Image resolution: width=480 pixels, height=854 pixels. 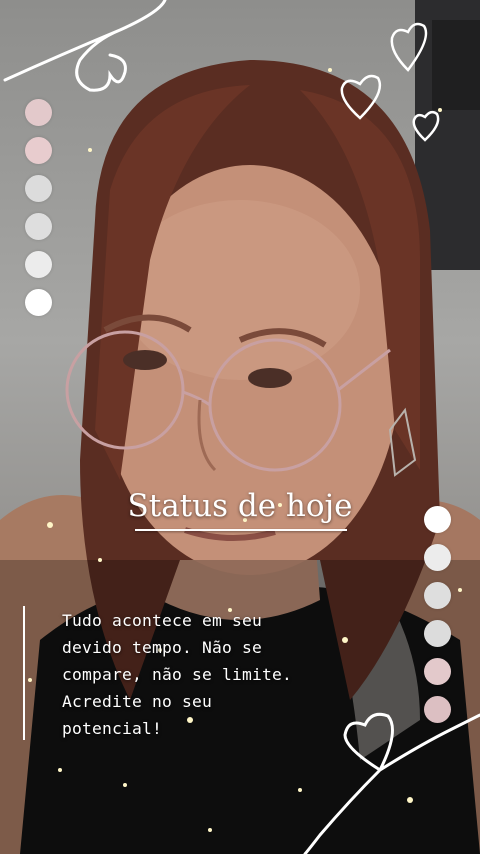 What do you see at coordinates (38, 207) in the screenshot?
I see `color-palette-left` at bounding box center [38, 207].